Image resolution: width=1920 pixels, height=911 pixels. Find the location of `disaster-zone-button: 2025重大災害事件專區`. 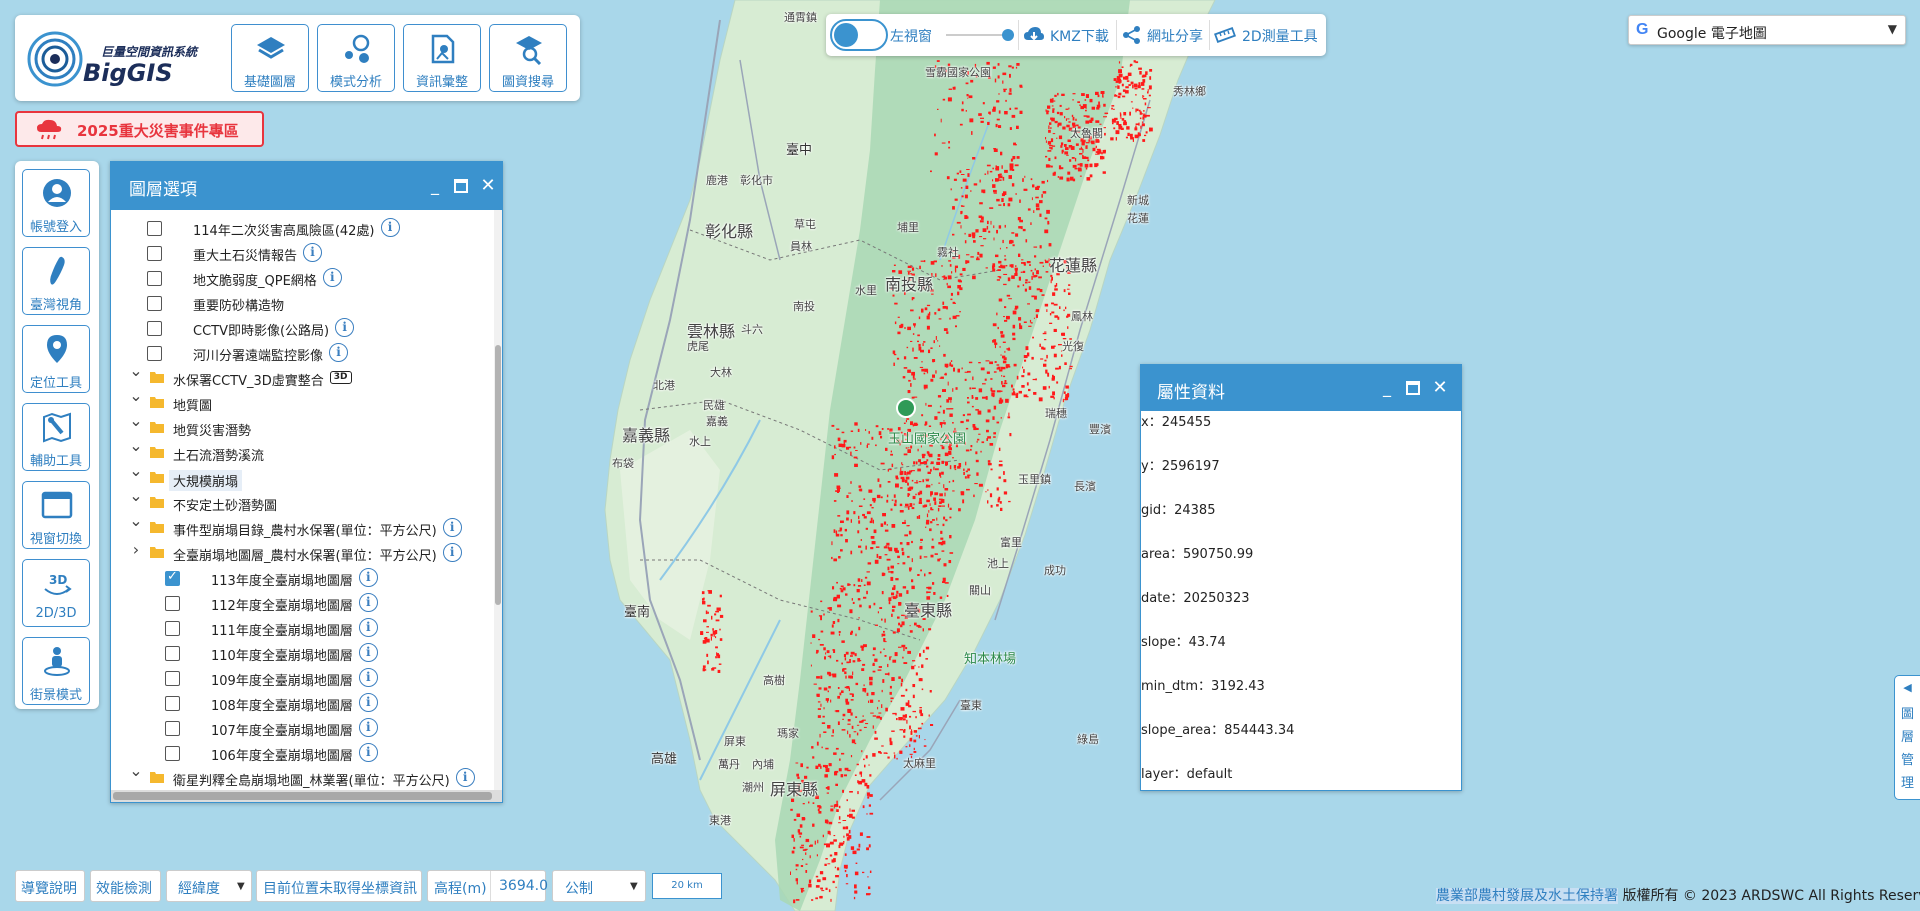

disaster-zone-button: 2025重大災害事件專區 is located at coordinates (139, 129).